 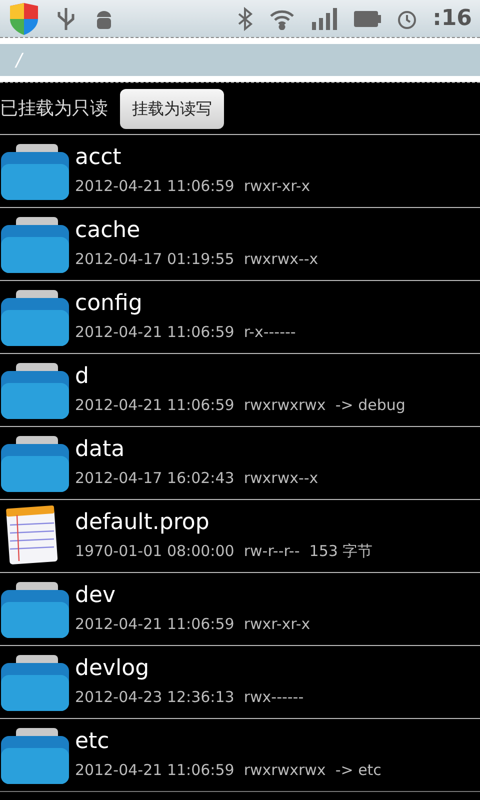 What do you see at coordinates (108, 231) in the screenshot?
I see `file-name: cache` at bounding box center [108, 231].